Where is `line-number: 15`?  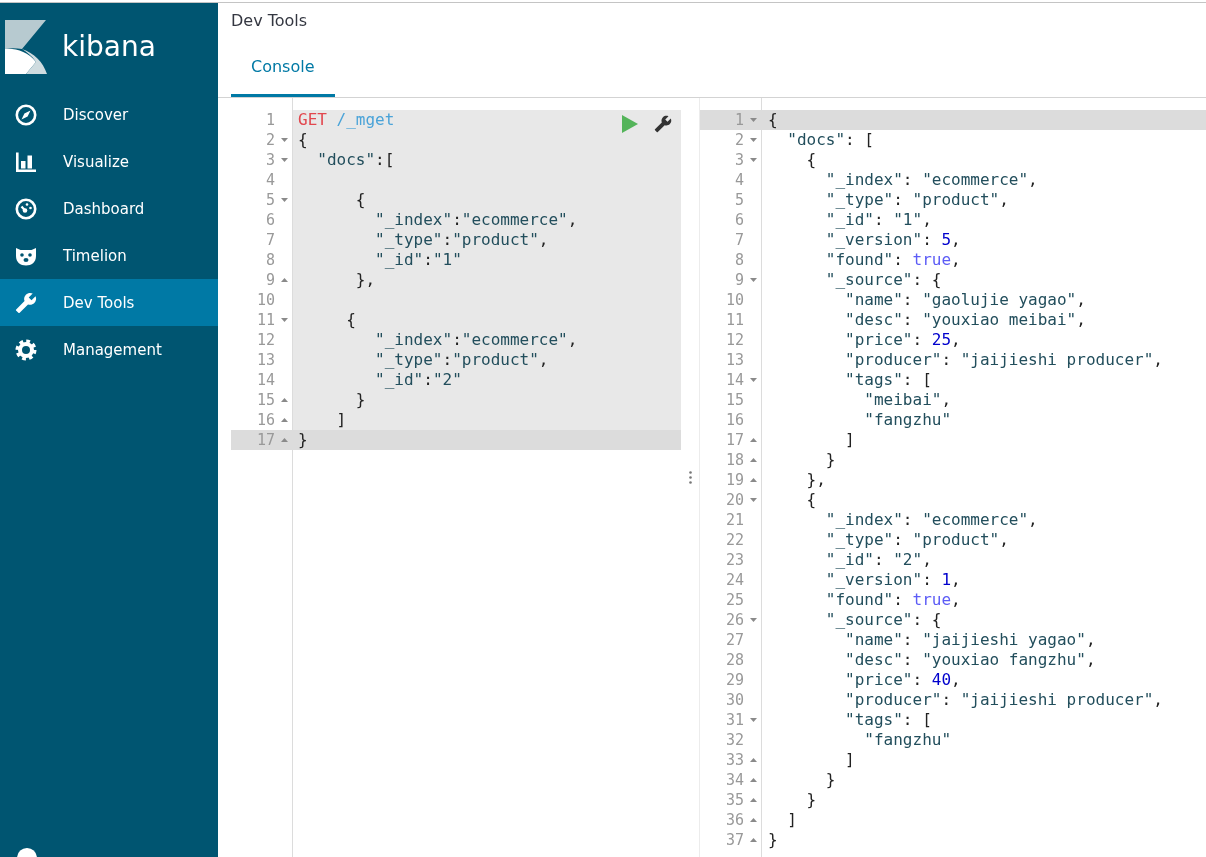
line-number: 15 is located at coordinates (734, 400).